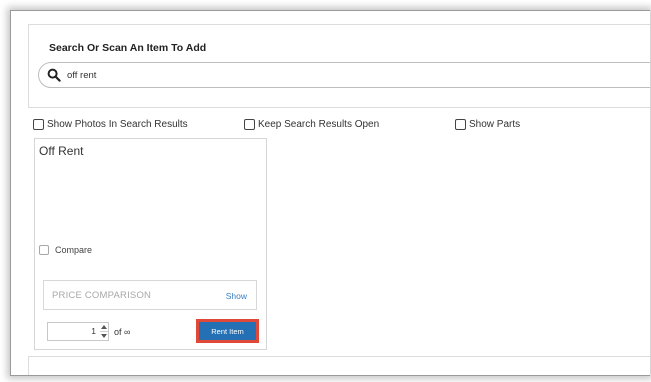 Image resolution: width=651 pixels, height=382 pixels. What do you see at coordinates (102, 295) in the screenshot?
I see `price-comparison-label: PRICE COMPARISON` at bounding box center [102, 295].